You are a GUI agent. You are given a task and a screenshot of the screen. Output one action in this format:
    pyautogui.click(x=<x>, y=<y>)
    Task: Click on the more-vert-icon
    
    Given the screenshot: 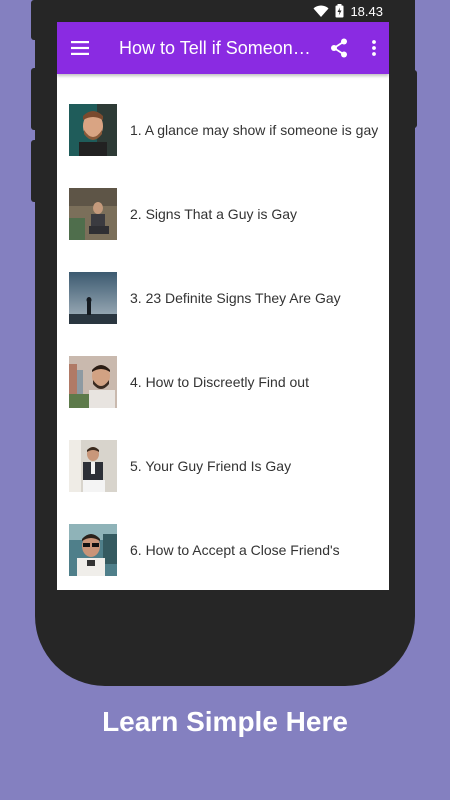 What is the action you would take?
    pyautogui.click(x=374, y=48)
    